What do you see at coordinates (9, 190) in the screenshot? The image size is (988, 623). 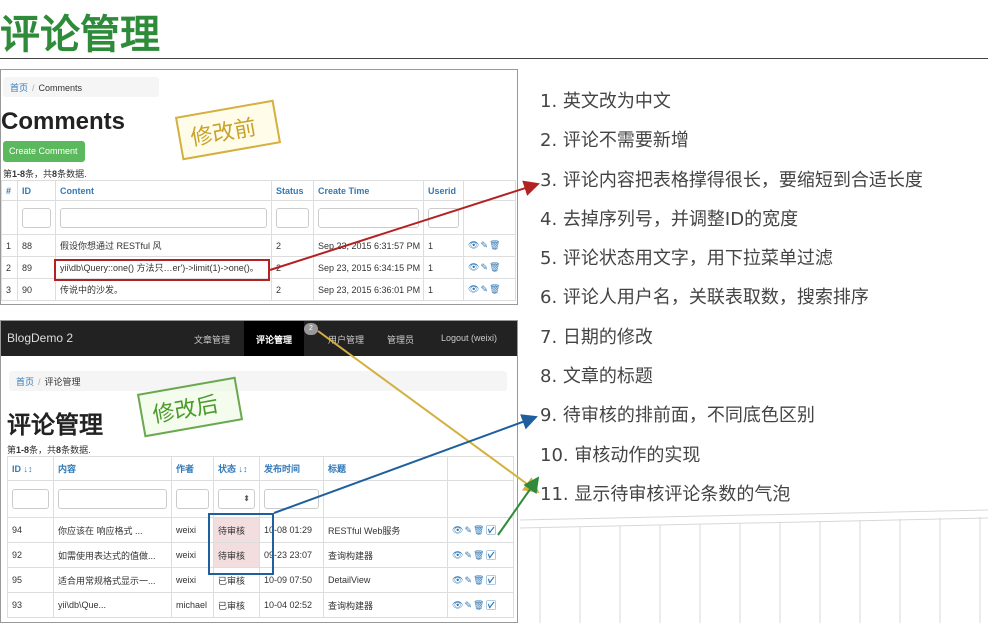 I see `column-header-num: #` at bounding box center [9, 190].